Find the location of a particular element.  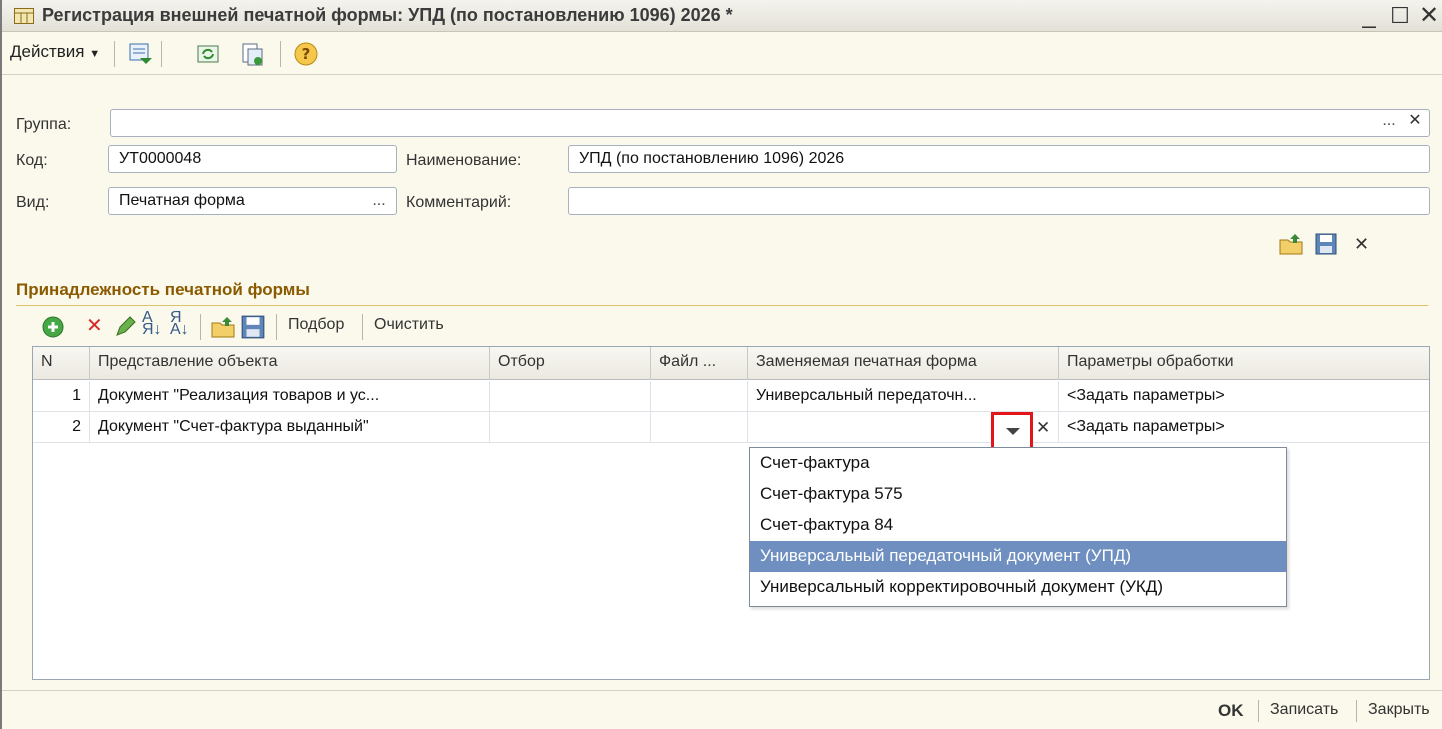

delete-row-icon: ✕ is located at coordinates (94, 325).